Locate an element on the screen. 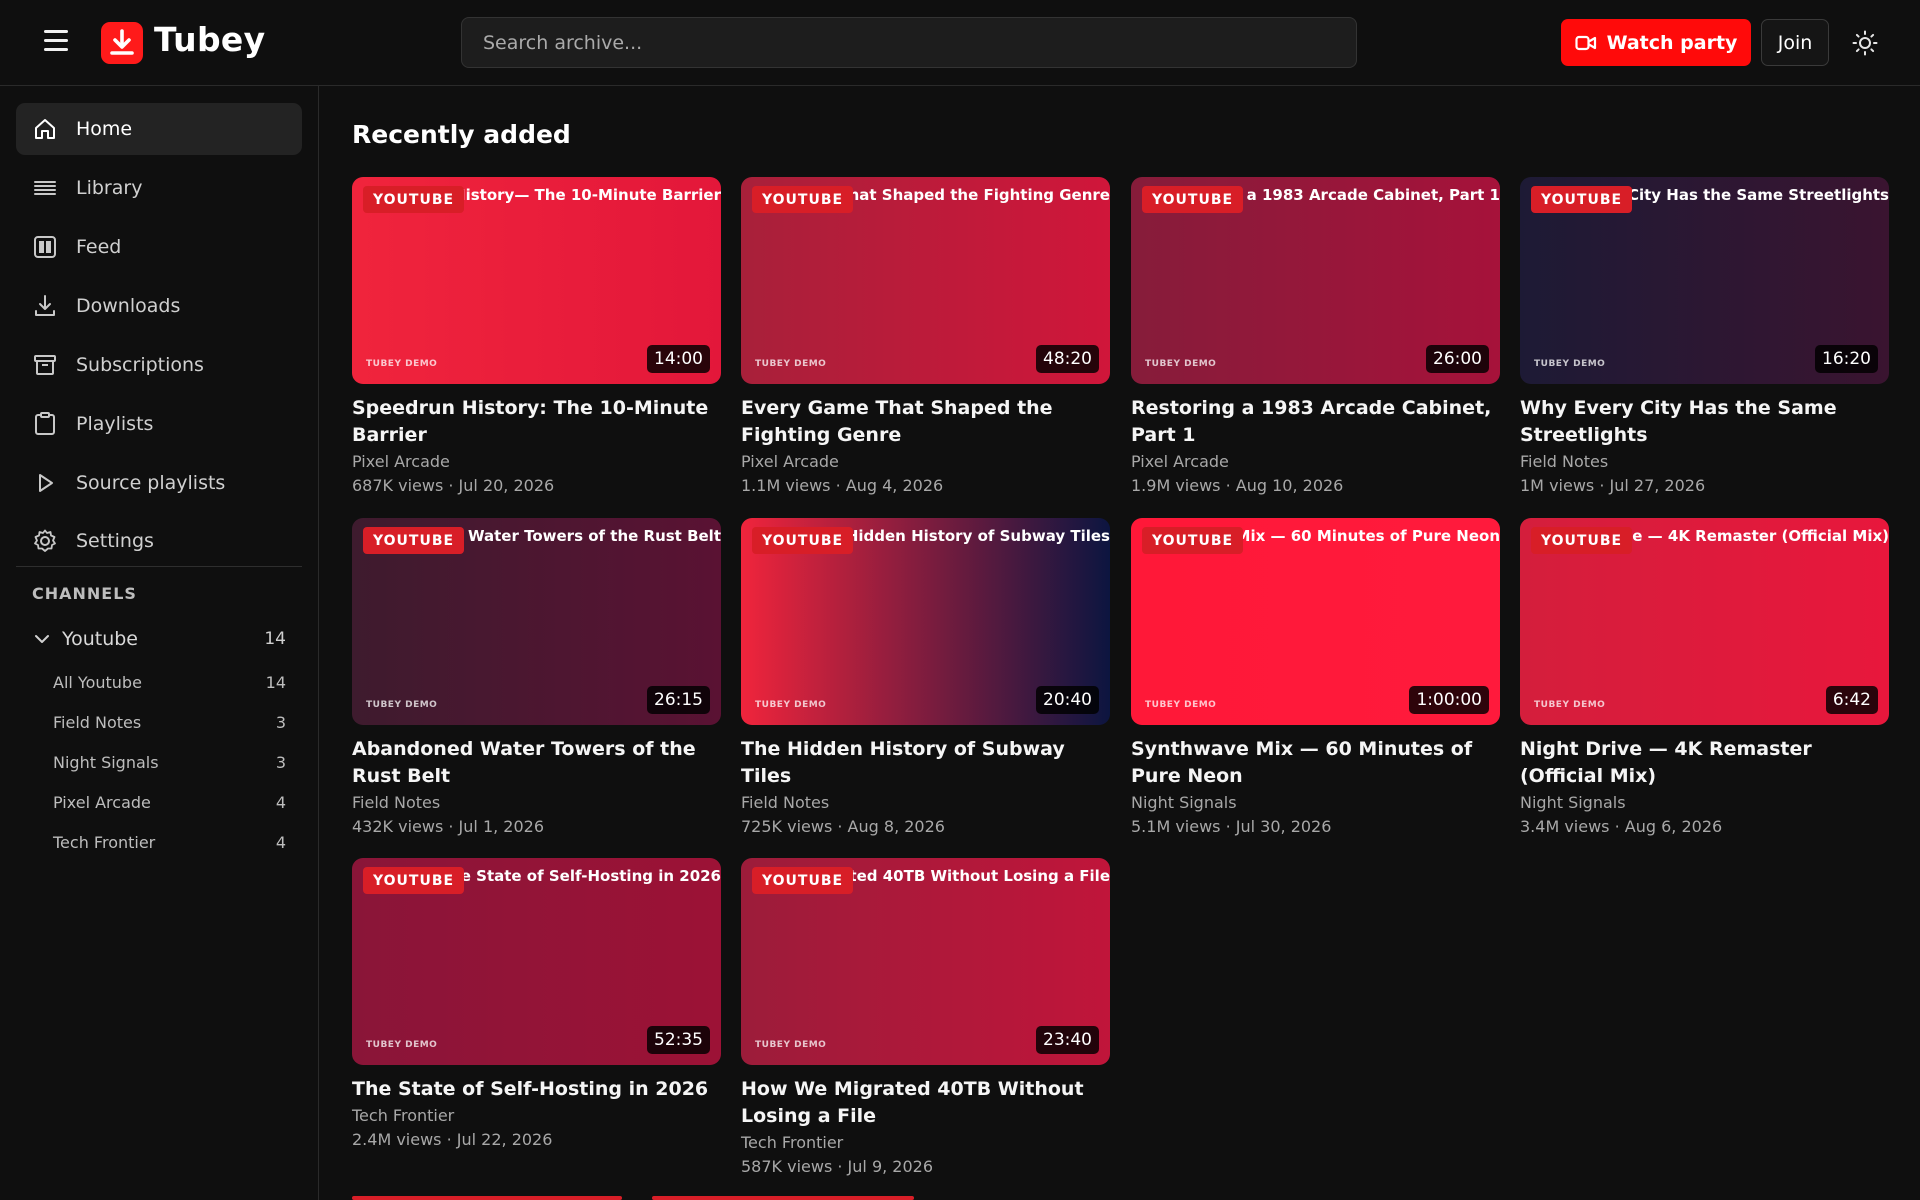 This screenshot has width=1920, height=1200. duration-badge: 20:40 is located at coordinates (1067, 700).